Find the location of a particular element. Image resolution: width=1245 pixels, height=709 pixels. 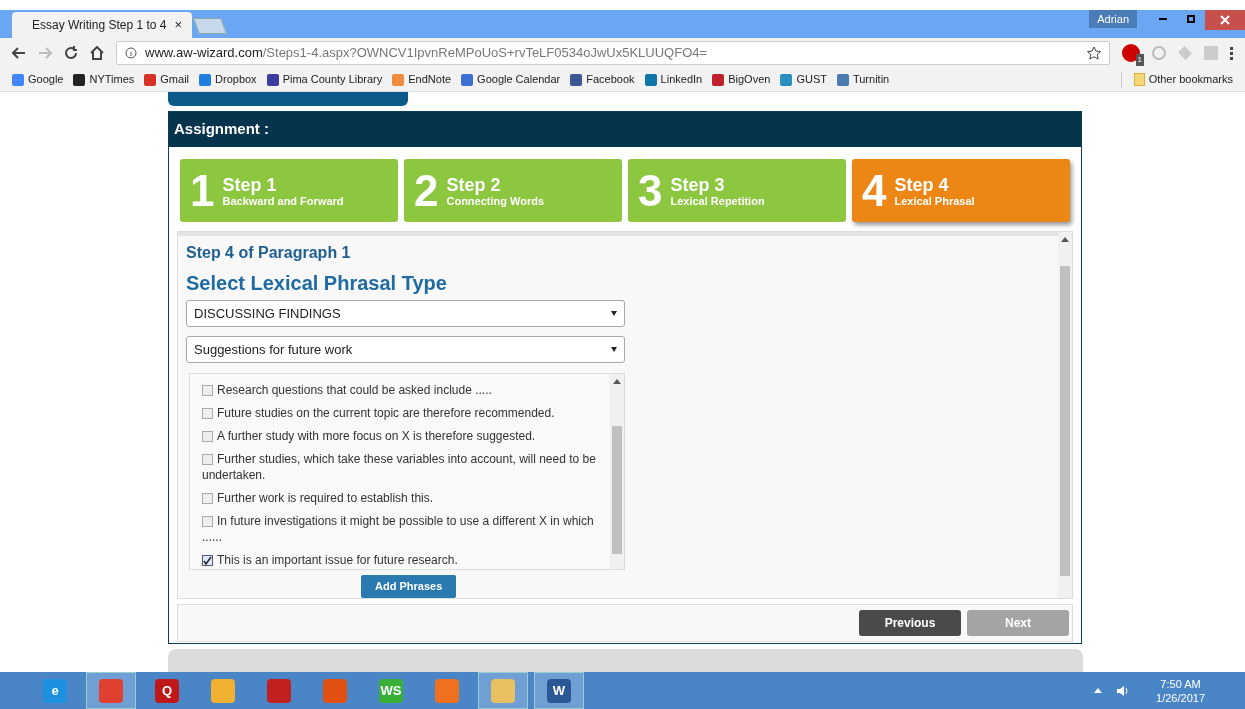

back-icon is located at coordinates (19, 53).